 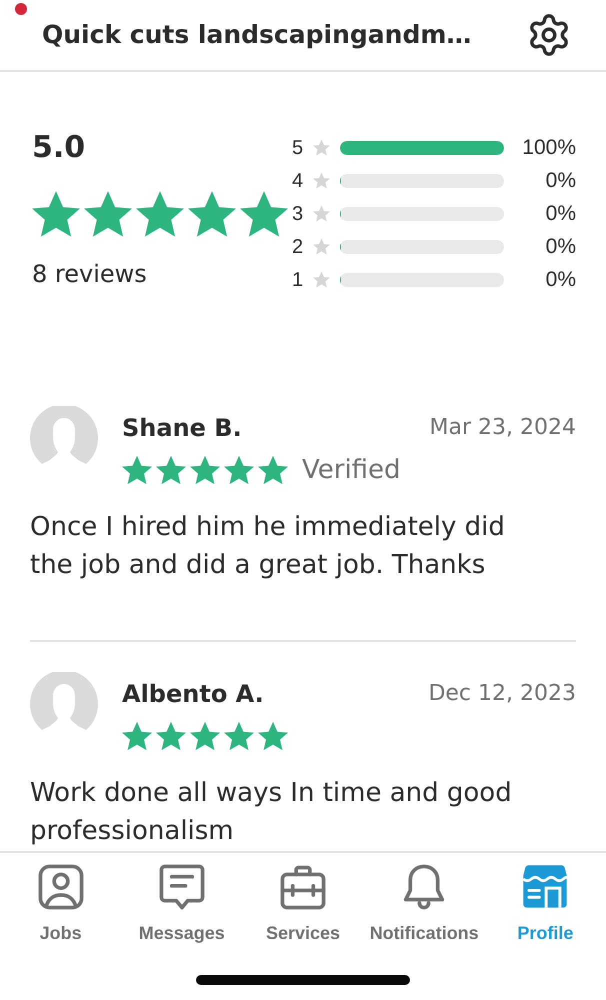 What do you see at coordinates (271, 812) in the screenshot?
I see `review-text: Work done all ways In time and good professionalism` at bounding box center [271, 812].